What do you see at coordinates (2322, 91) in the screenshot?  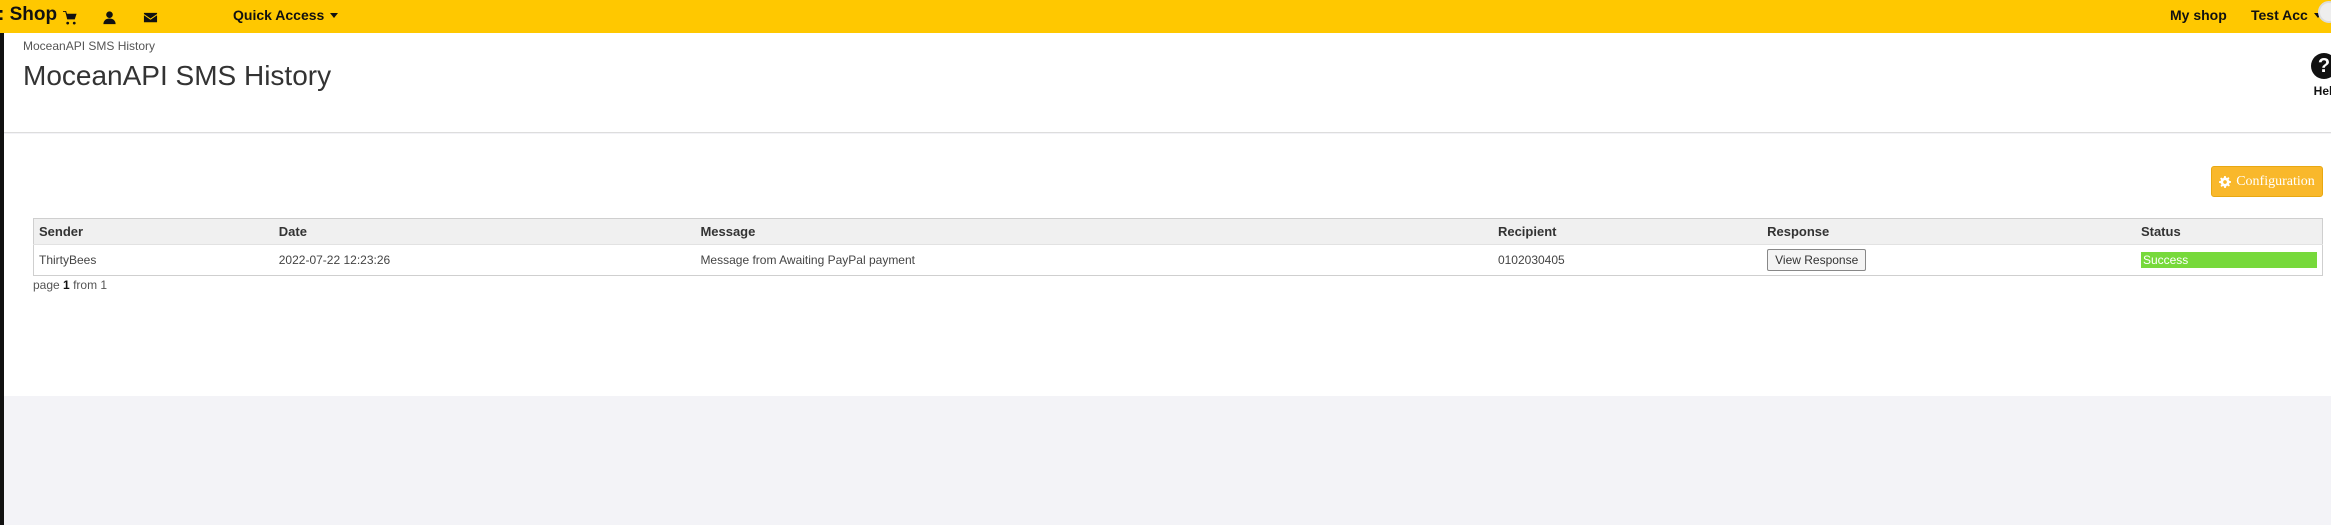 I see `help-label: Hel` at bounding box center [2322, 91].